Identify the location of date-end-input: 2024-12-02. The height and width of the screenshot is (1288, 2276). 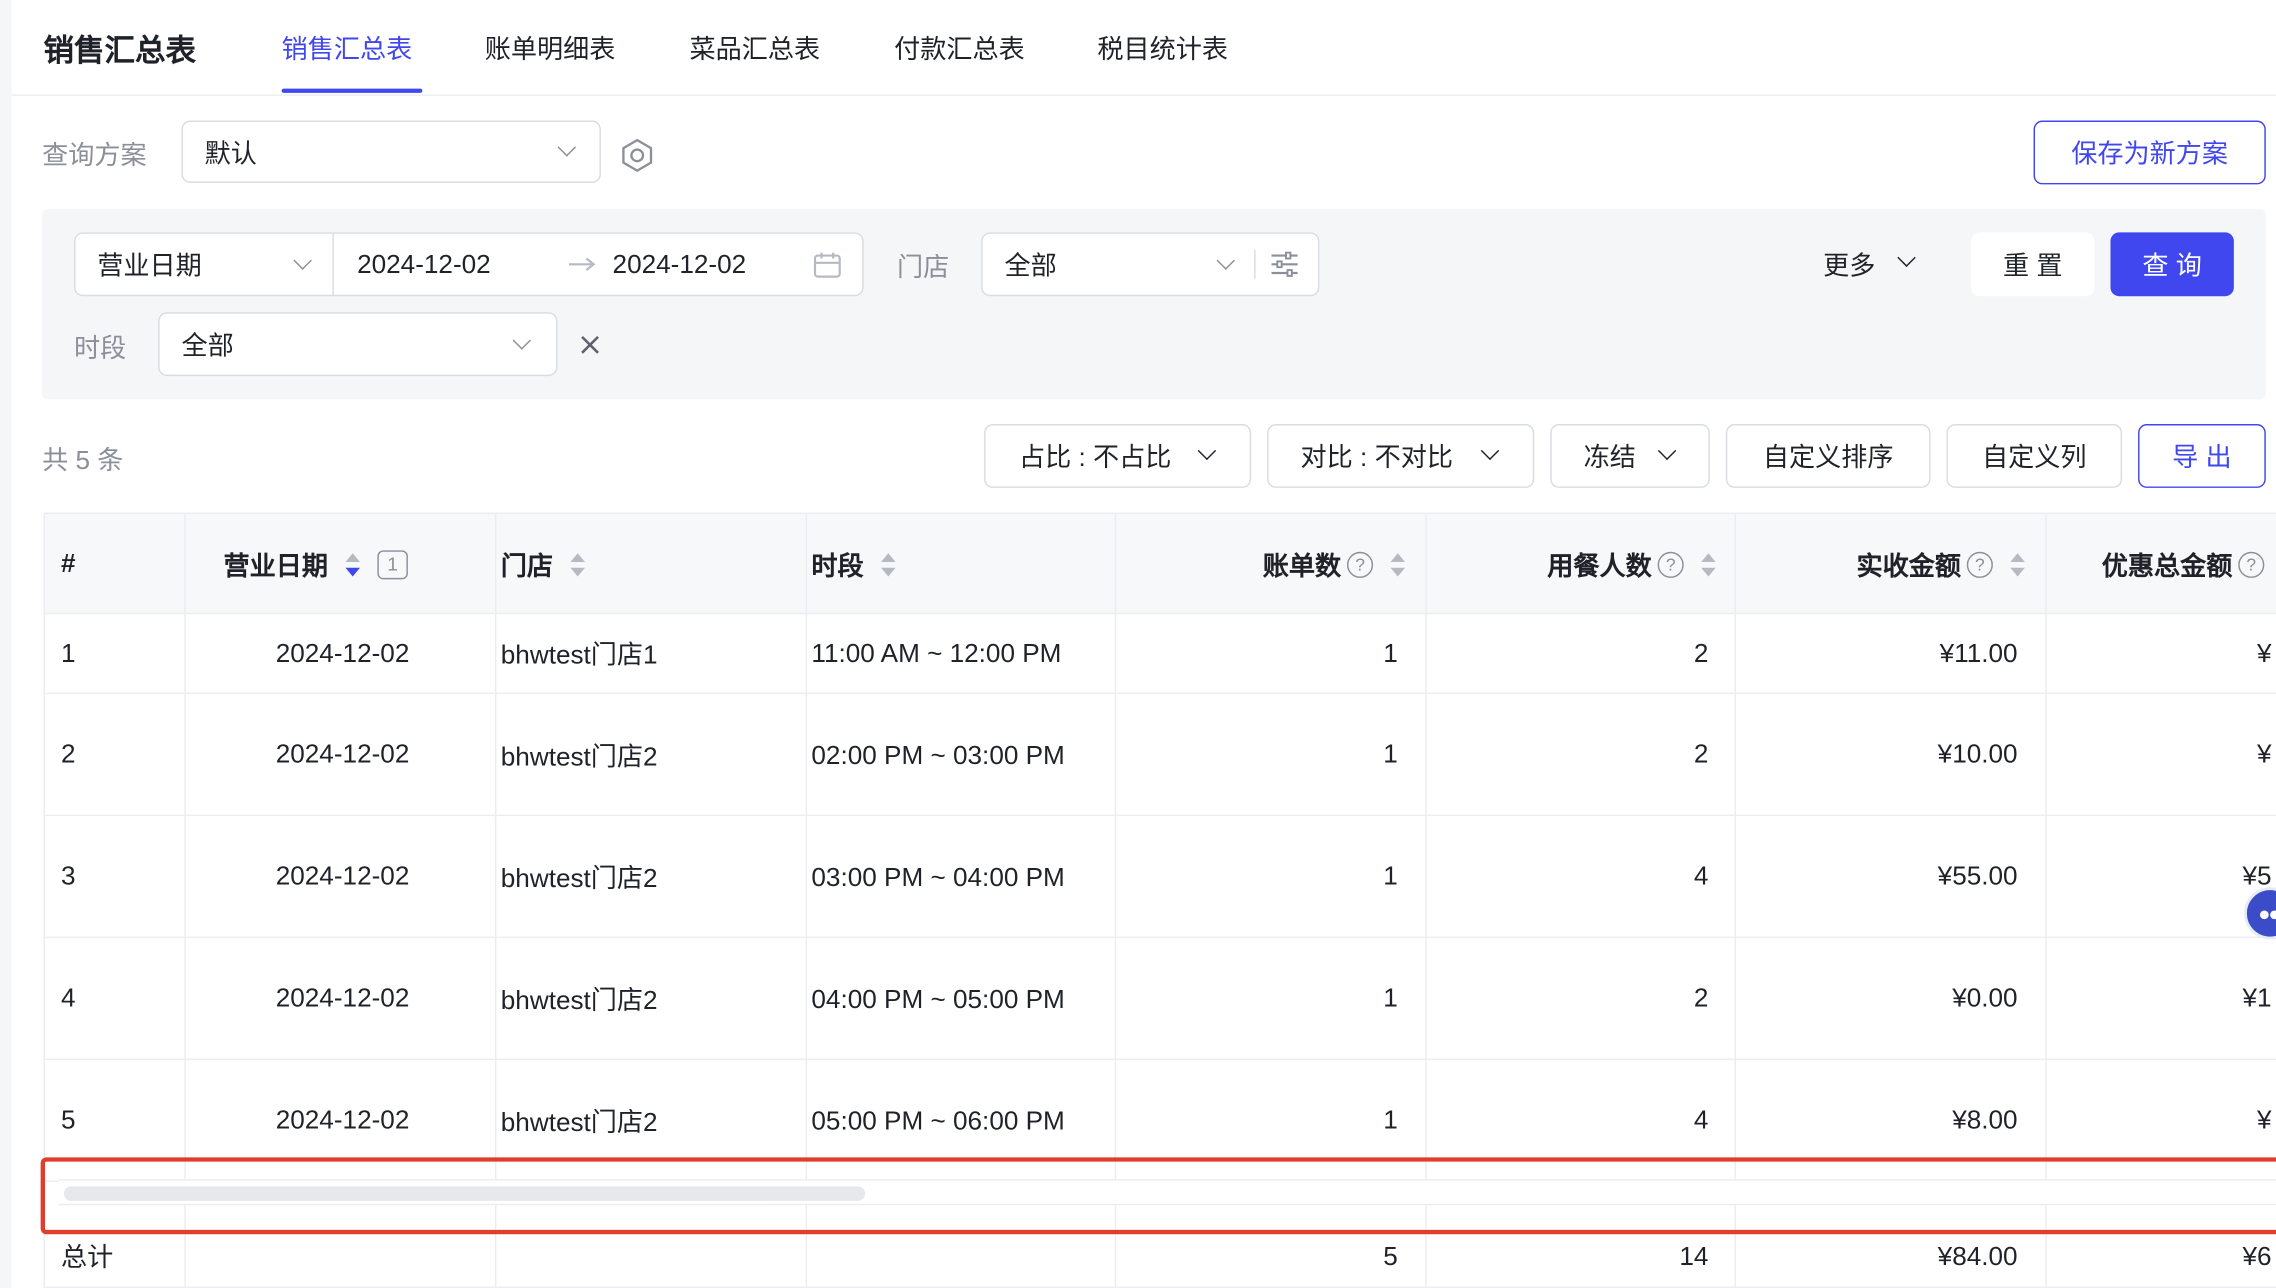
(680, 265).